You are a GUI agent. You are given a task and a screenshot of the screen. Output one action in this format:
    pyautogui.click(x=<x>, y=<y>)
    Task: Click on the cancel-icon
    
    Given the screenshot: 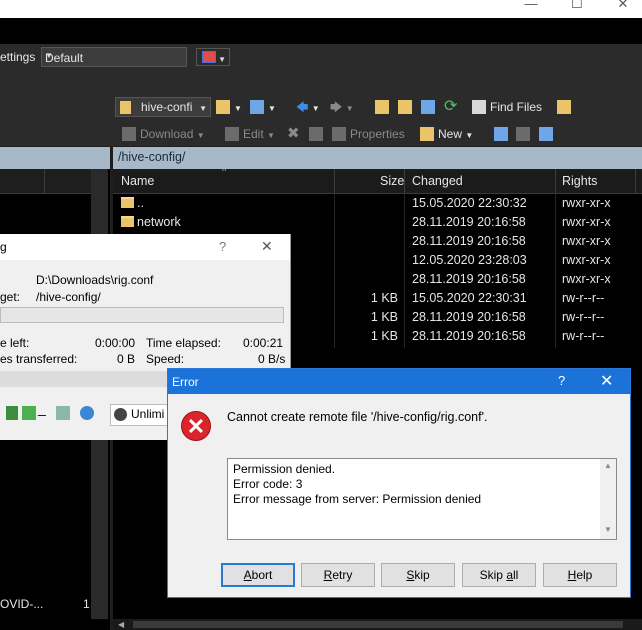 What is the action you would take?
    pyautogui.click(x=12, y=413)
    